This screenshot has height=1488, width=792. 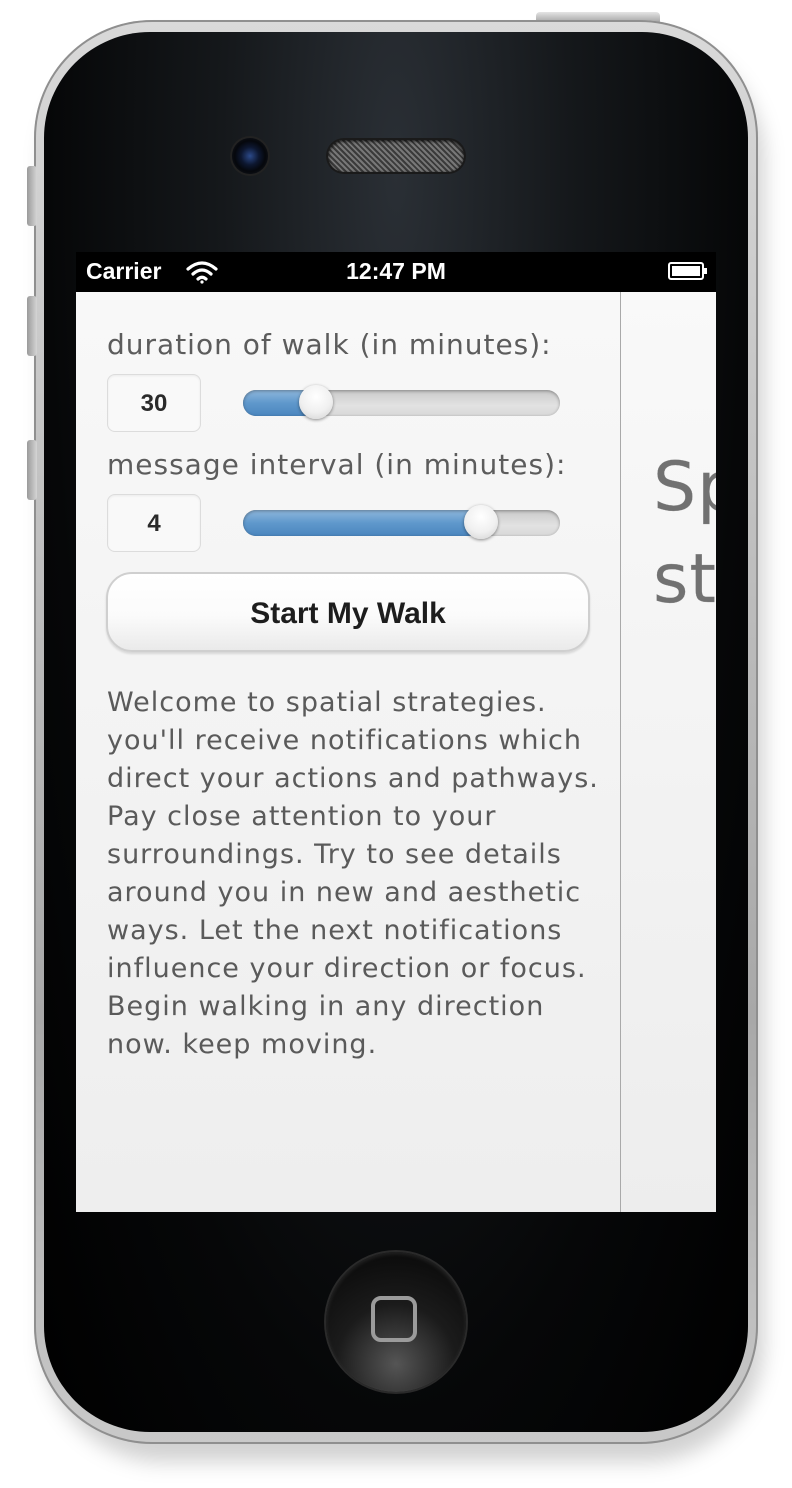 What do you see at coordinates (362, 523) in the screenshot?
I see `interval-slider-fill` at bounding box center [362, 523].